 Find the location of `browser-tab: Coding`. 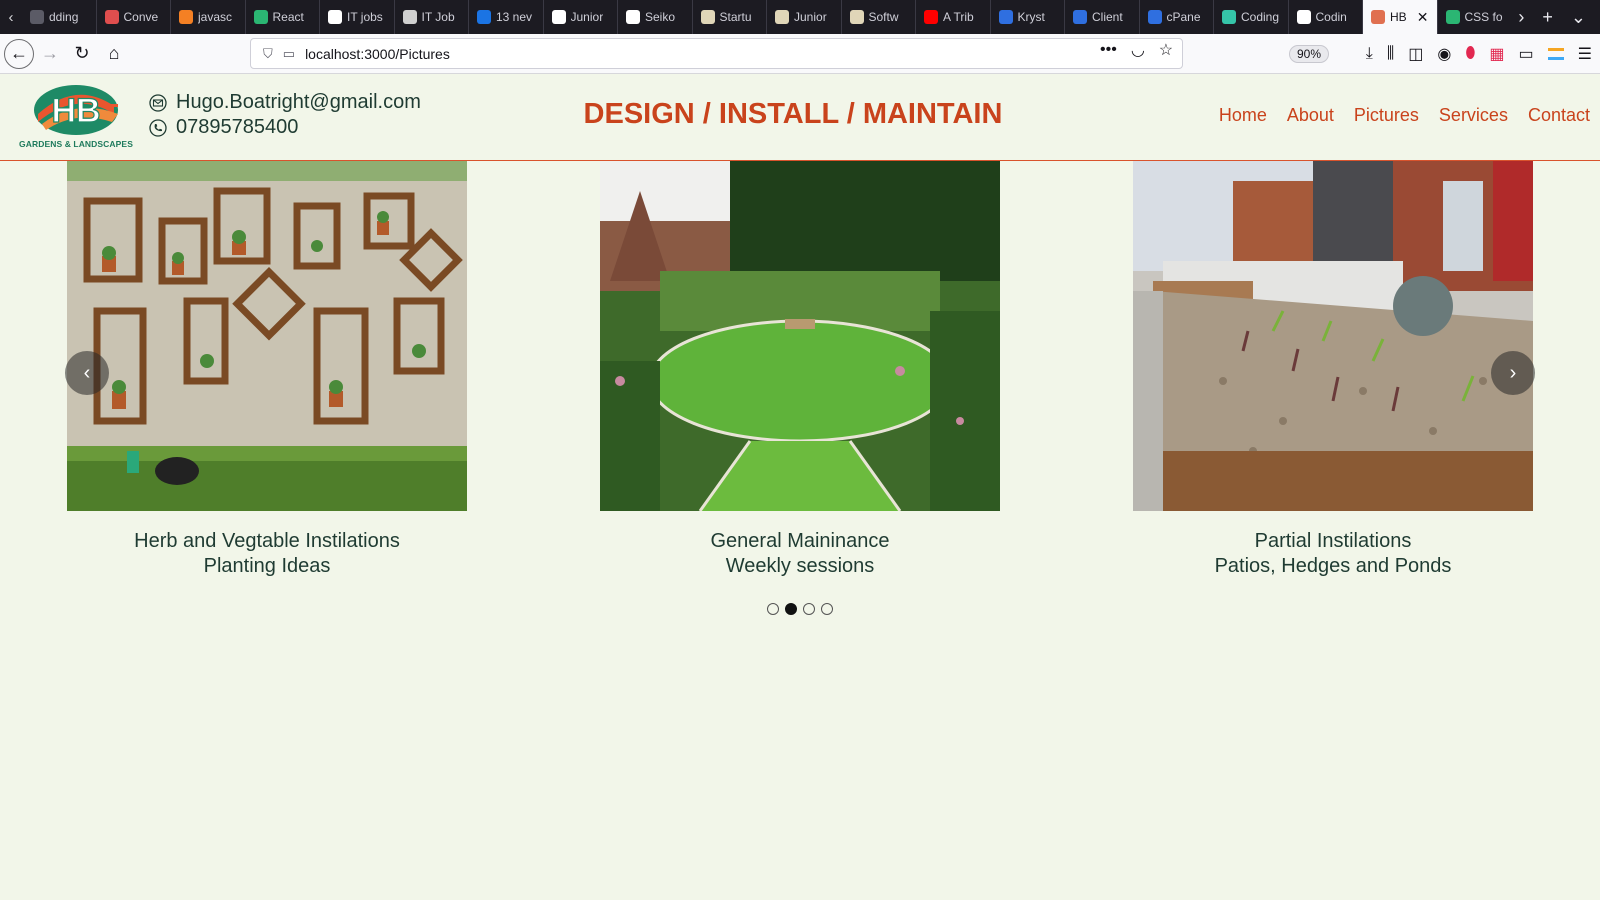

browser-tab: Coding is located at coordinates (1251, 17).